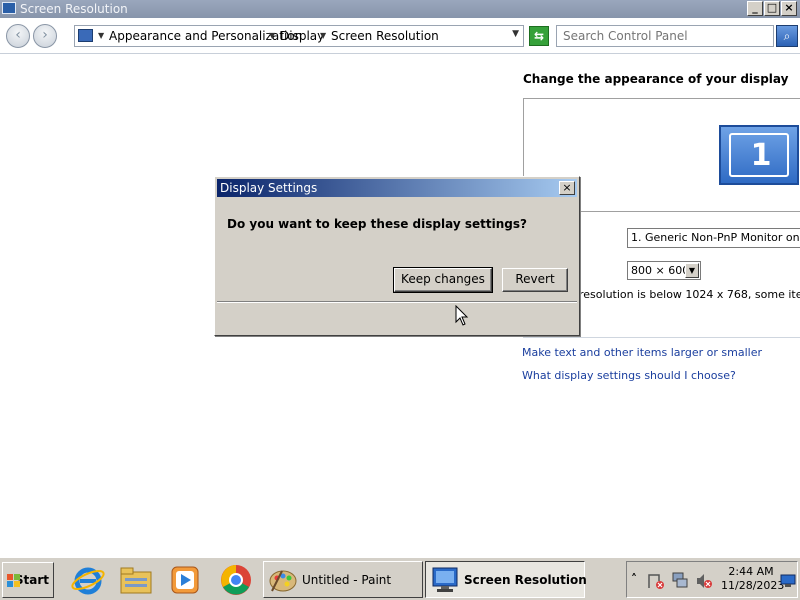 The width and height of the screenshot is (800, 600). Describe the element at coordinates (397, 302) in the screenshot. I see `dialog-divider` at that location.